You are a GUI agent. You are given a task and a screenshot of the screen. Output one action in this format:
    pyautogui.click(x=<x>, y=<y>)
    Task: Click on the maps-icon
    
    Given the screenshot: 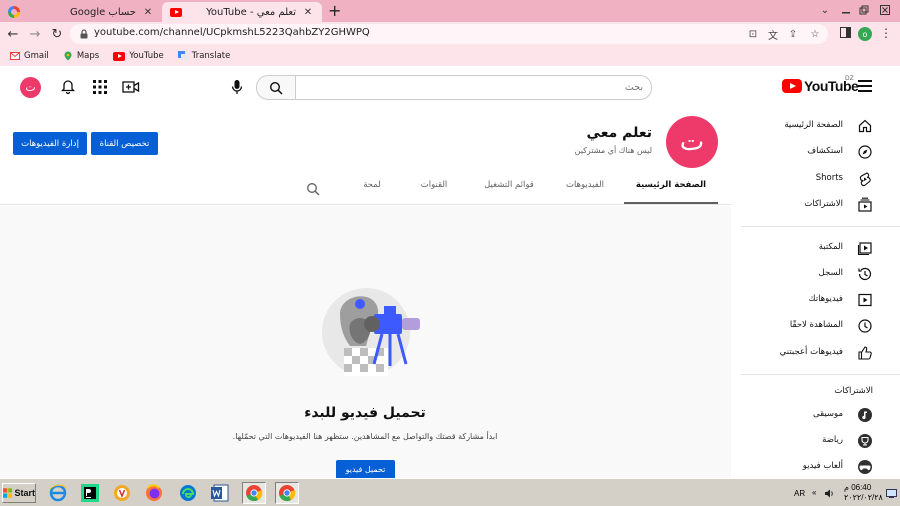 What is the action you would take?
    pyautogui.click(x=68, y=56)
    